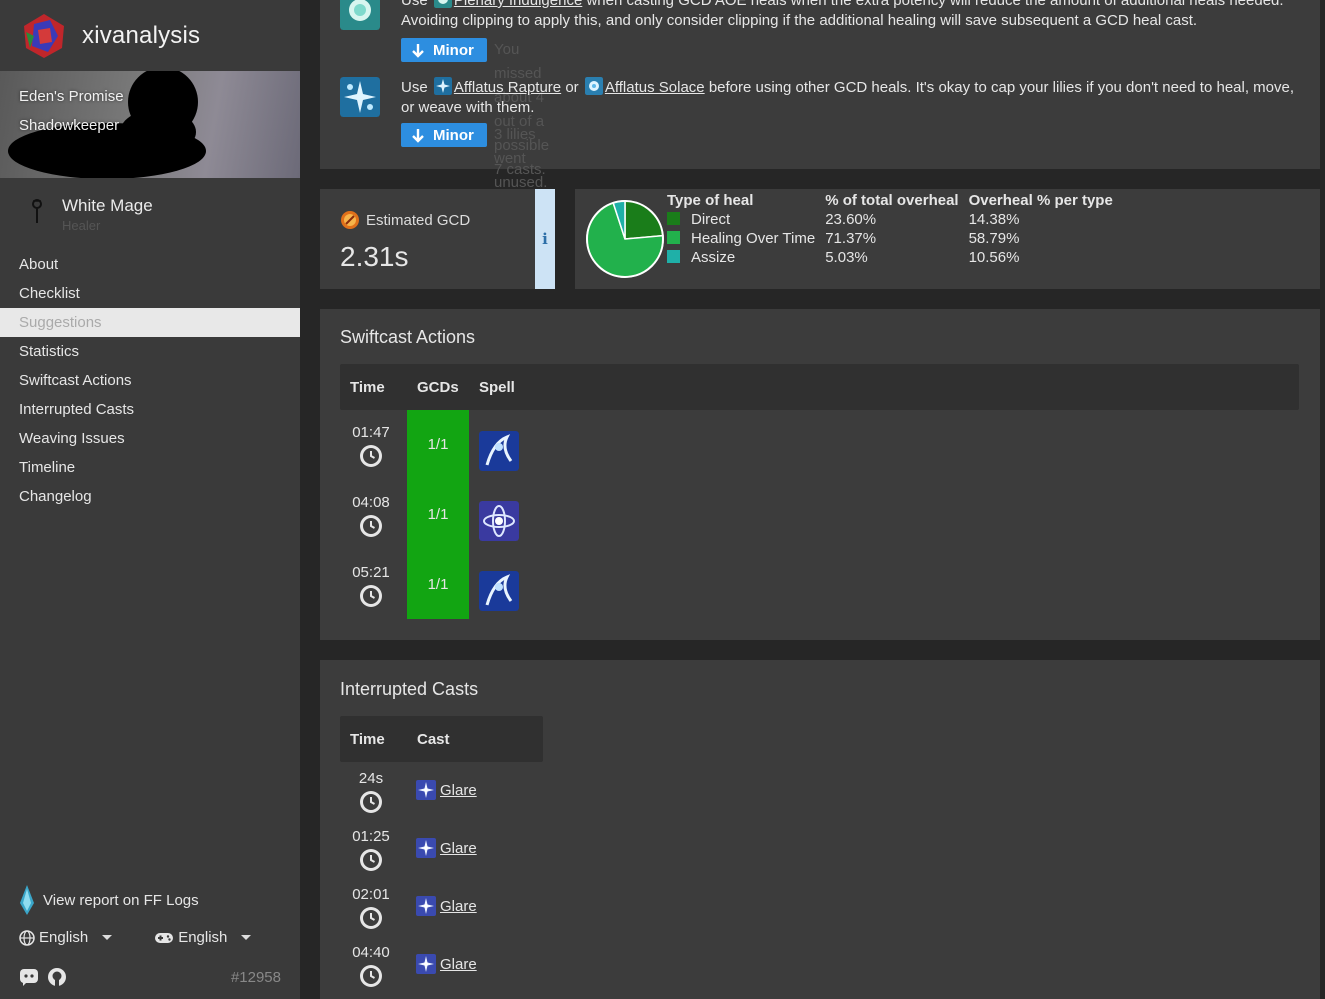  Describe the element at coordinates (135, 937) in the screenshot. I see `language-row: English English` at that location.